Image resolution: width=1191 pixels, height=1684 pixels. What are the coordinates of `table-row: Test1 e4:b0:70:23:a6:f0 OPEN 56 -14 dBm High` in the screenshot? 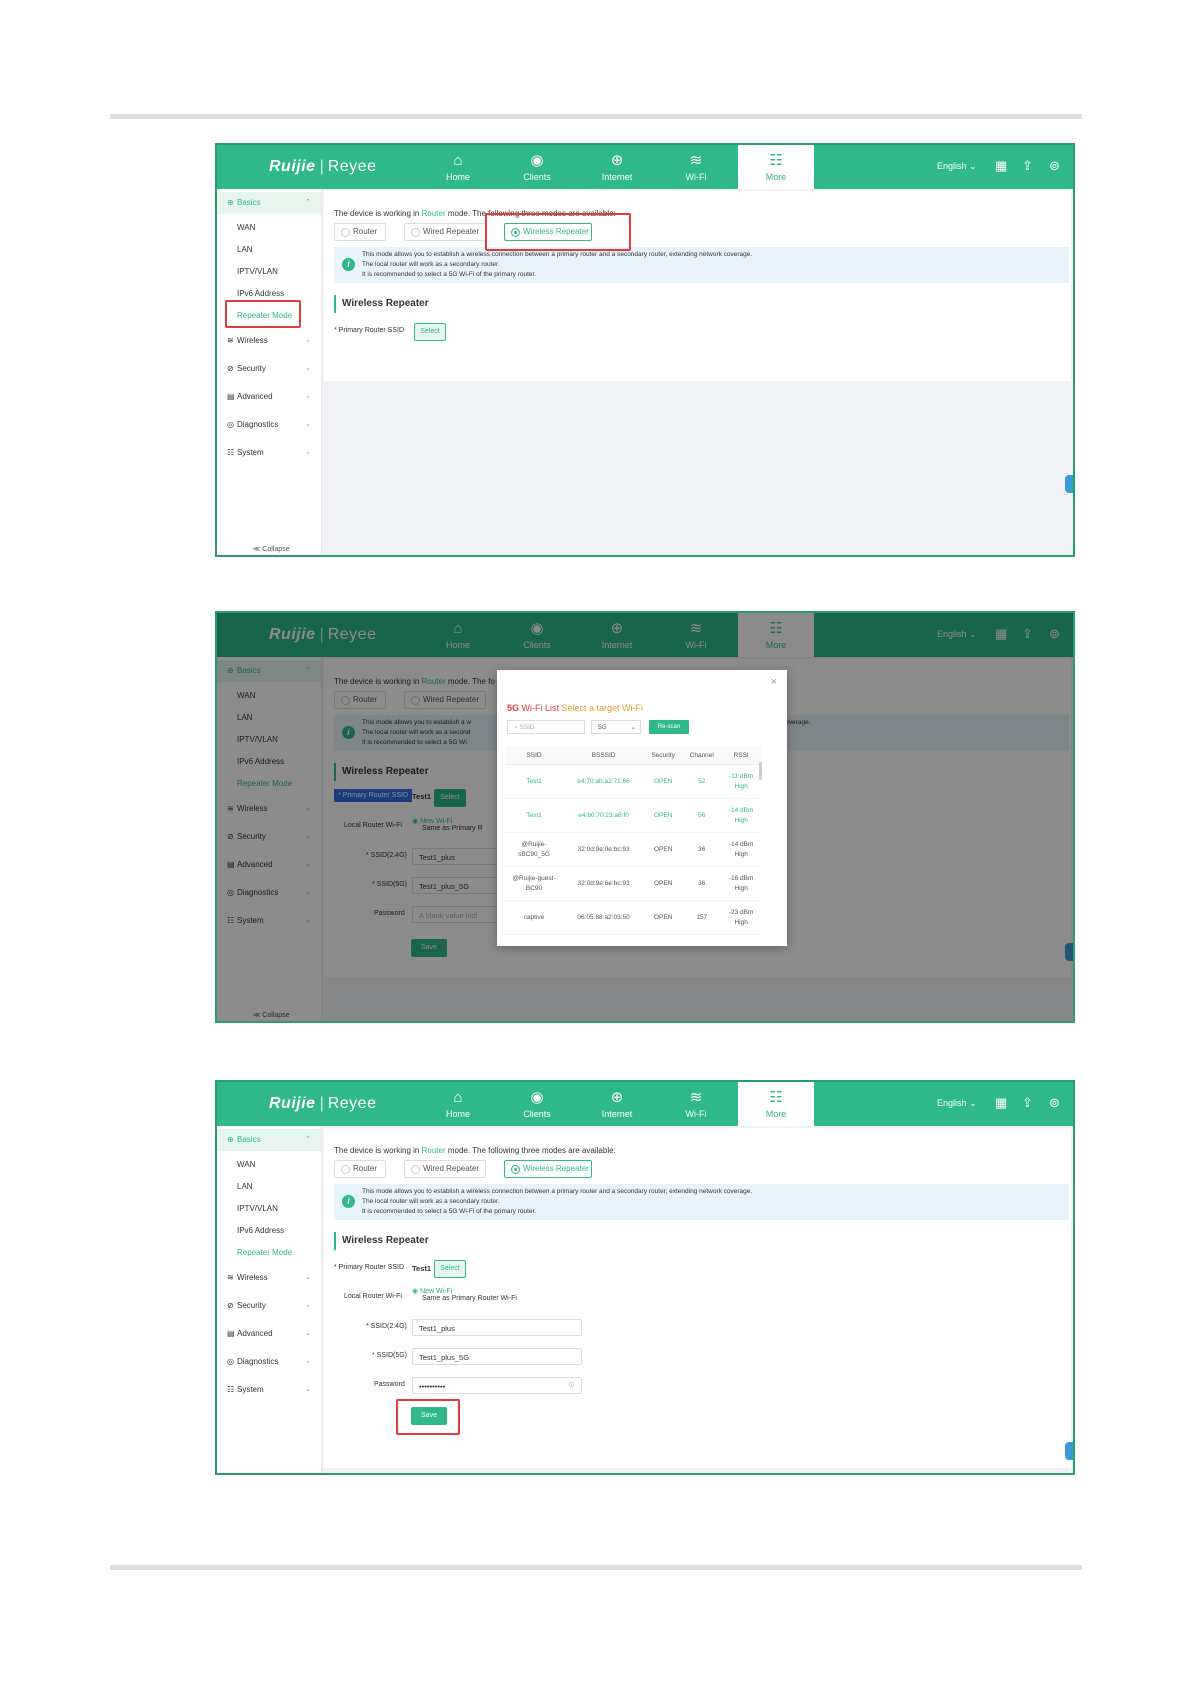 It's located at (633, 815).